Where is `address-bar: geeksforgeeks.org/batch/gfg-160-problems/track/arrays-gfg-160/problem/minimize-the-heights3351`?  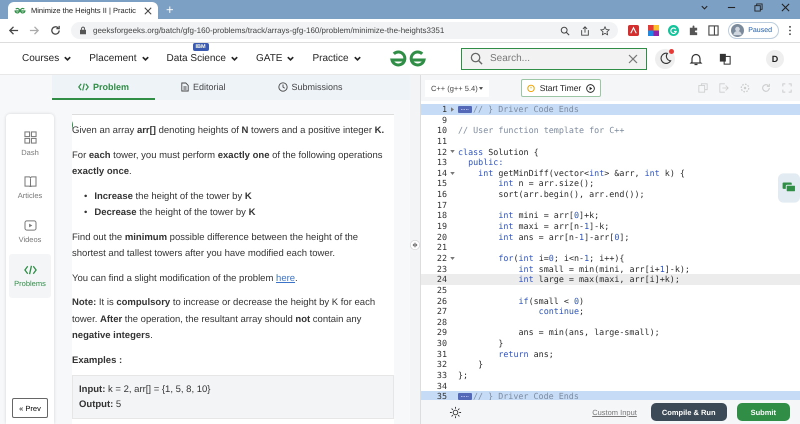
address-bar: geeksforgeeks.org/batch/gfg-160-problems/track/arrays-gfg-160/problem/minimize-the-heights3351 is located at coordinates (344, 30).